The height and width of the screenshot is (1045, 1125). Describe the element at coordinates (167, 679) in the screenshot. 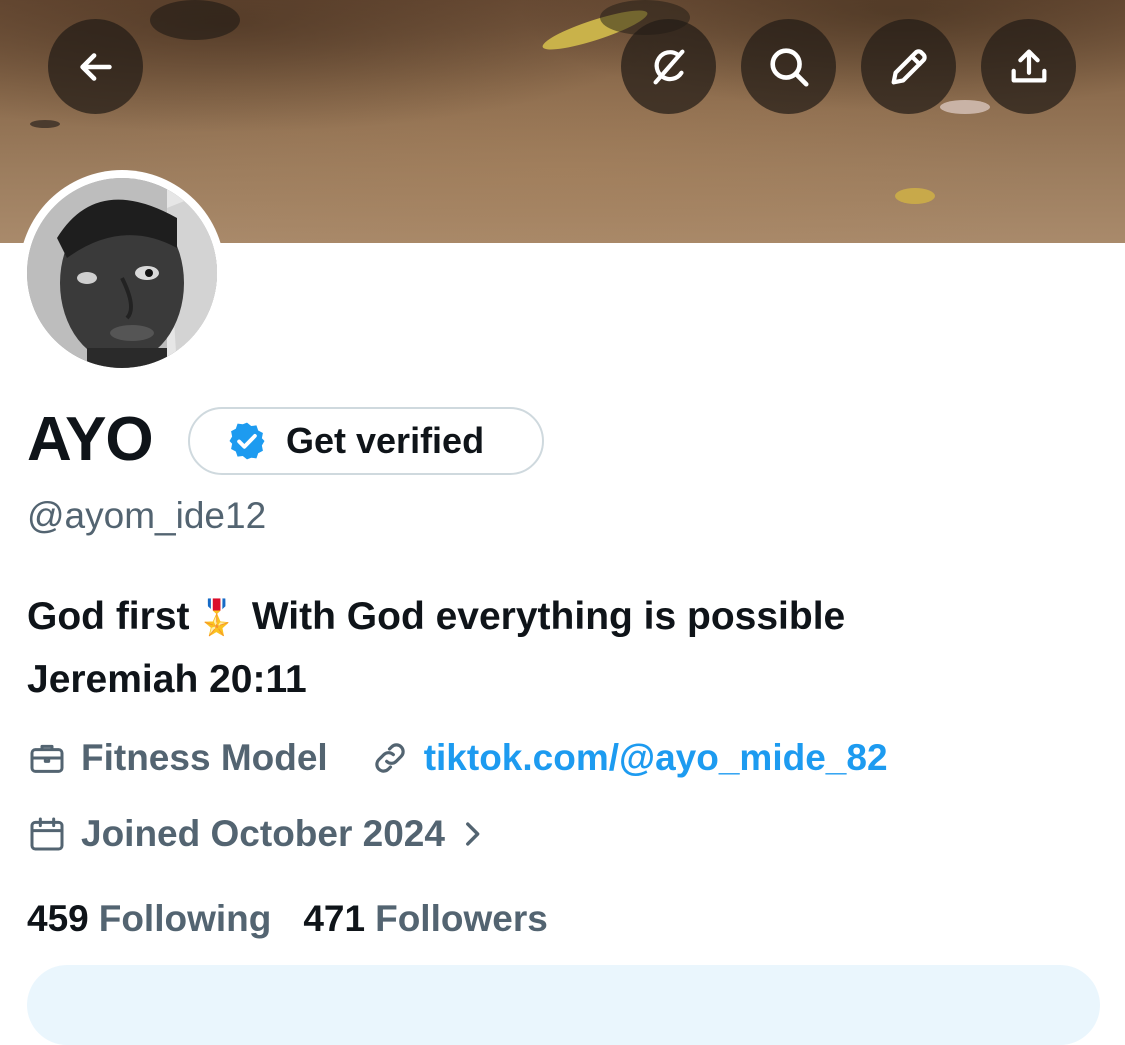

I see `bio-text-3: Jeremiah 20:11` at that location.